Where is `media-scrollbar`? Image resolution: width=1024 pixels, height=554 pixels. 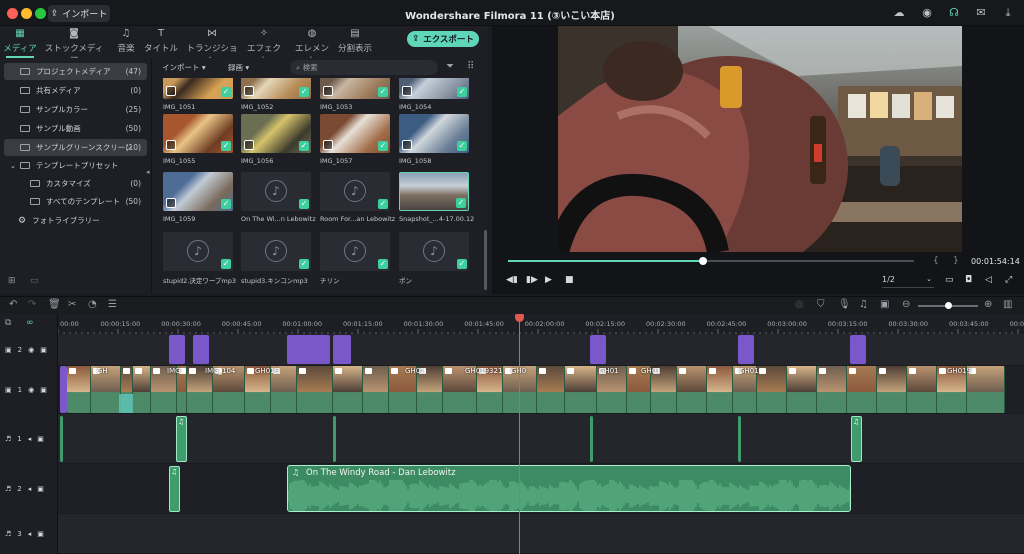 media-scrollbar is located at coordinates (485, 260).